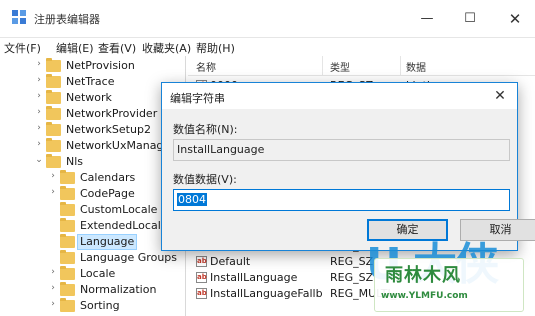  Describe the element at coordinates (341, 150) in the screenshot. I see `value-name-field: InstallLanguage` at that location.